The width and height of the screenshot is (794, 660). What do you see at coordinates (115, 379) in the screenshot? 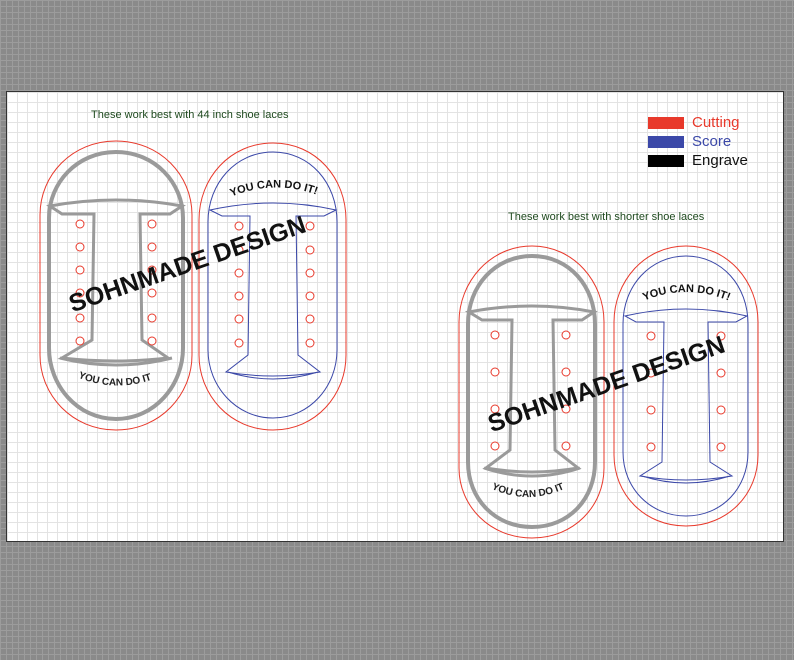
I see `engrave-text-gray-large: YOU CAN DO IT` at bounding box center [115, 379].